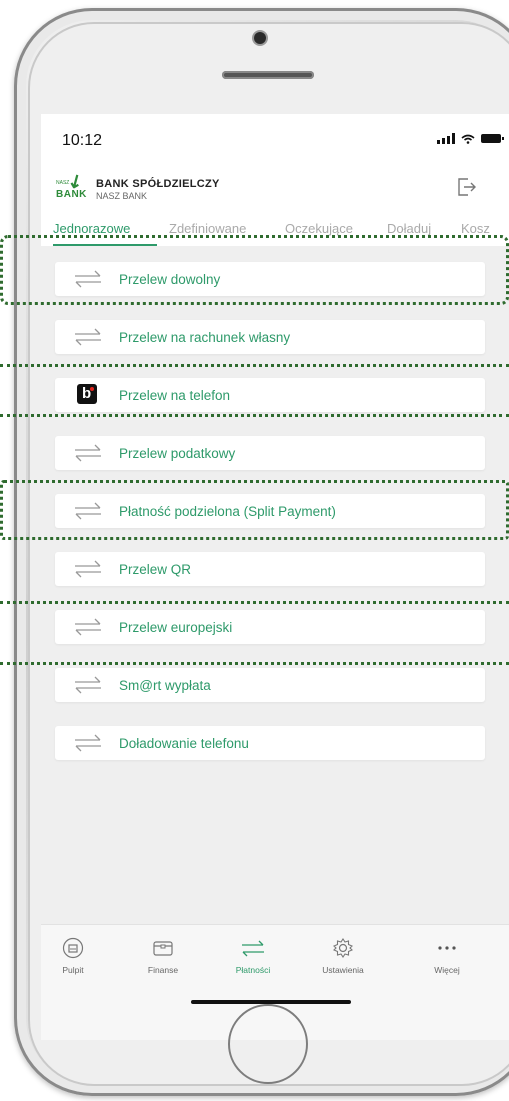  I want to click on speaker-grille, so click(268, 75).